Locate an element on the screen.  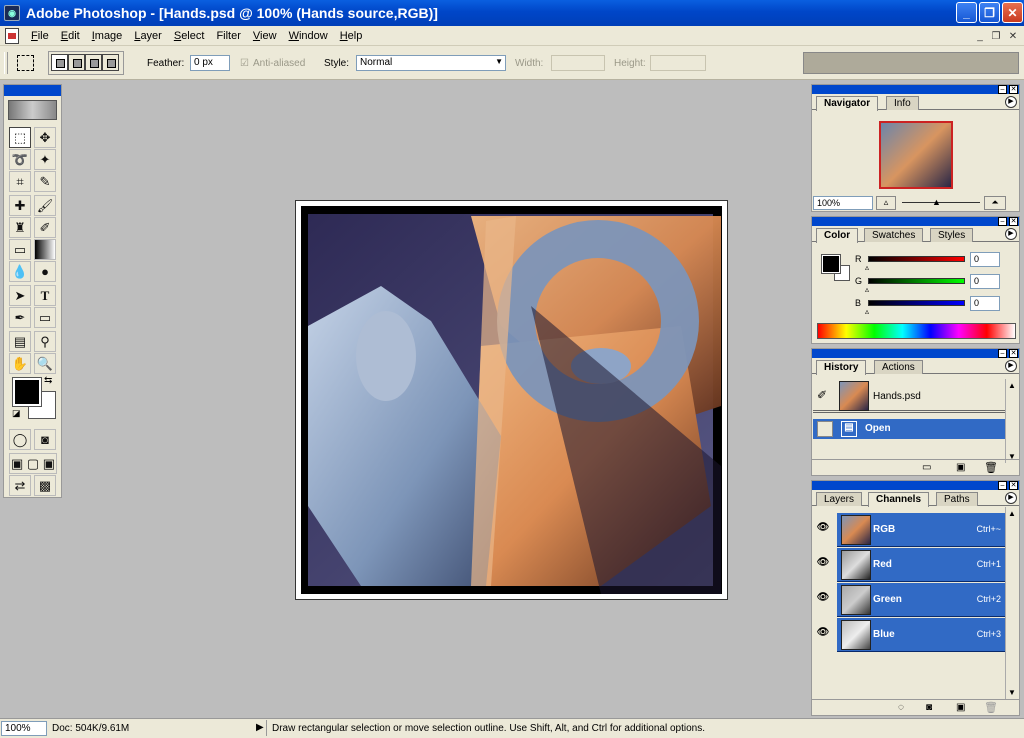
history-brush-source-icon: ✐ is located at coordinates (822, 395).